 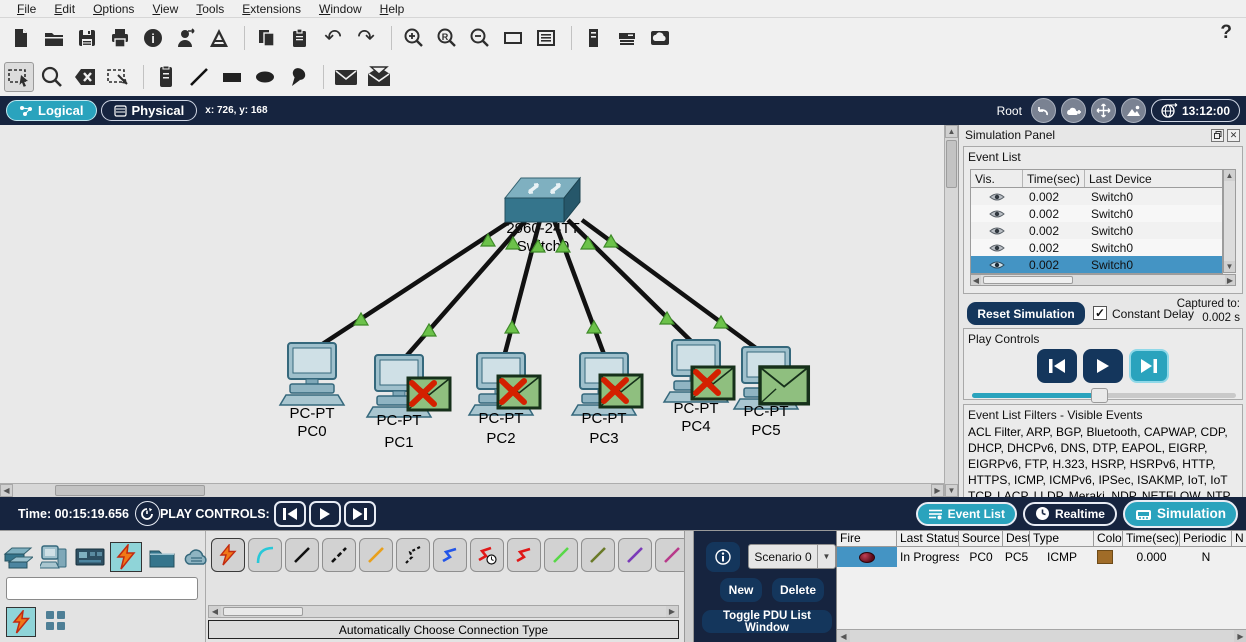 I want to click on connections-category, so click(x=126, y=557).